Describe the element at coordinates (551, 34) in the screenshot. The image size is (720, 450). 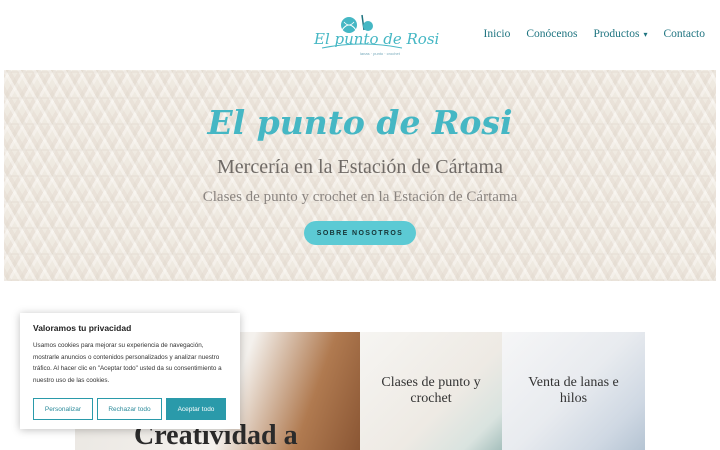
I see `nav-item-conocenos: Conócenos` at that location.